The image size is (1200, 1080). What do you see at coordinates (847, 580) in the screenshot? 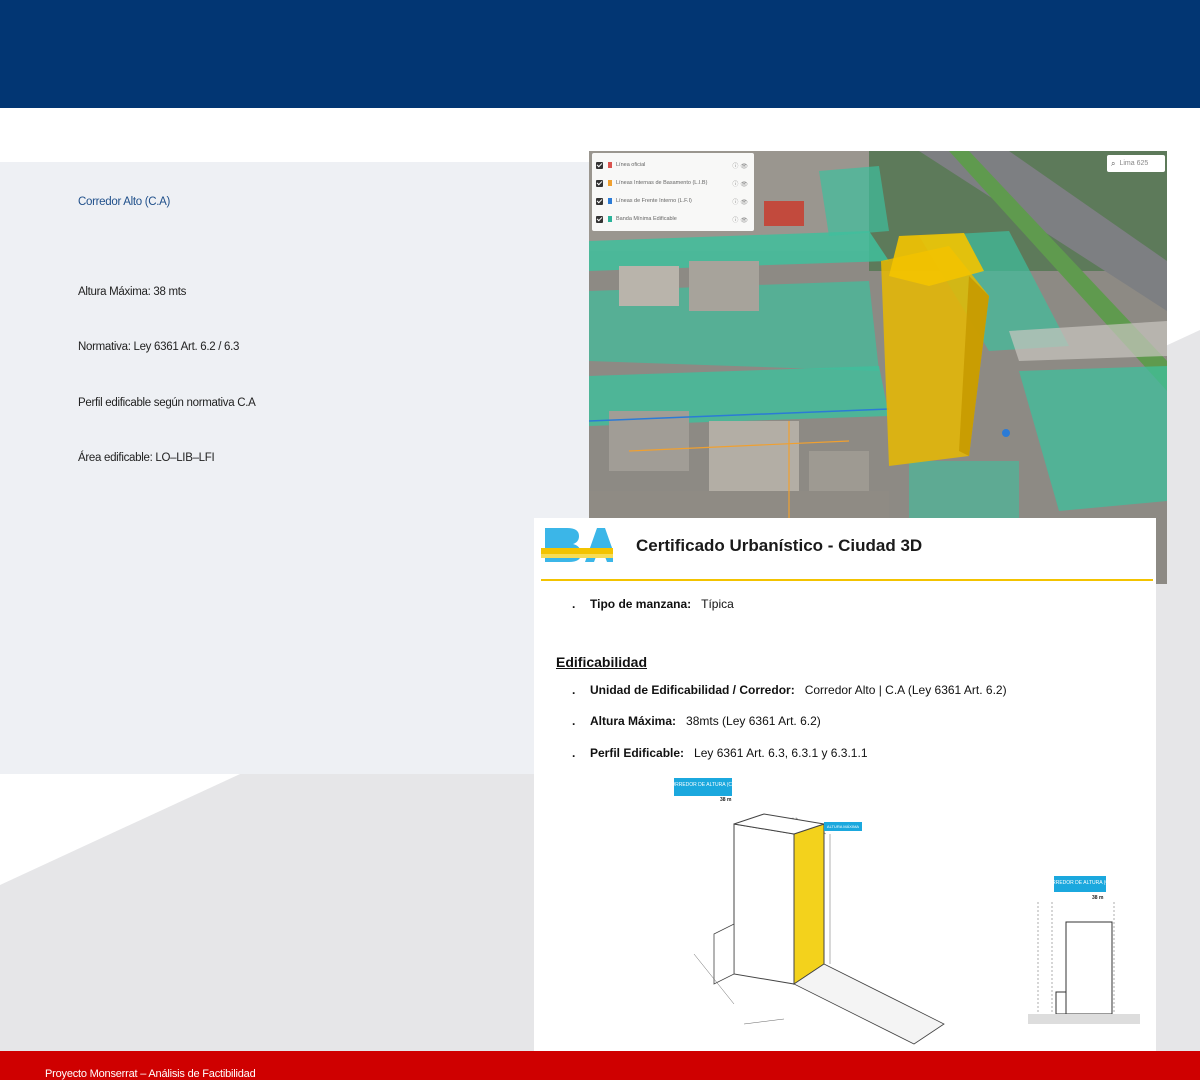
I see `divider` at bounding box center [847, 580].